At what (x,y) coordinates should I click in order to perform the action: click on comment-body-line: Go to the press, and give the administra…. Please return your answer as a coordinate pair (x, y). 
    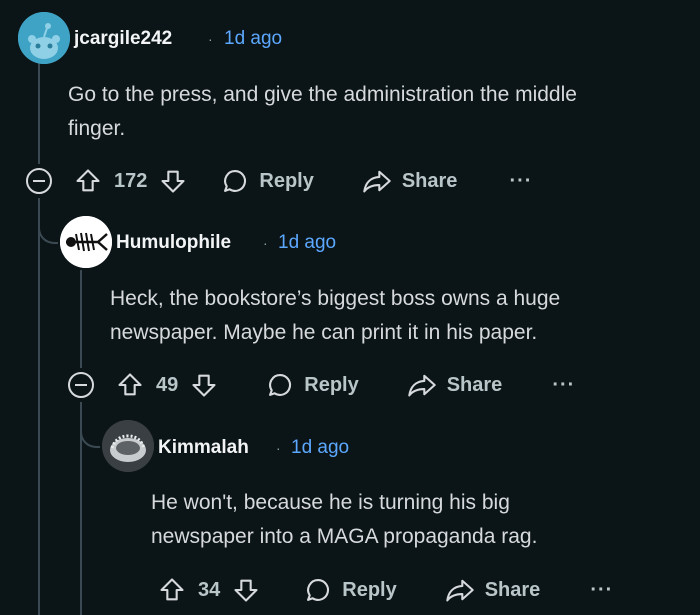
    Looking at the image, I should click on (322, 94).